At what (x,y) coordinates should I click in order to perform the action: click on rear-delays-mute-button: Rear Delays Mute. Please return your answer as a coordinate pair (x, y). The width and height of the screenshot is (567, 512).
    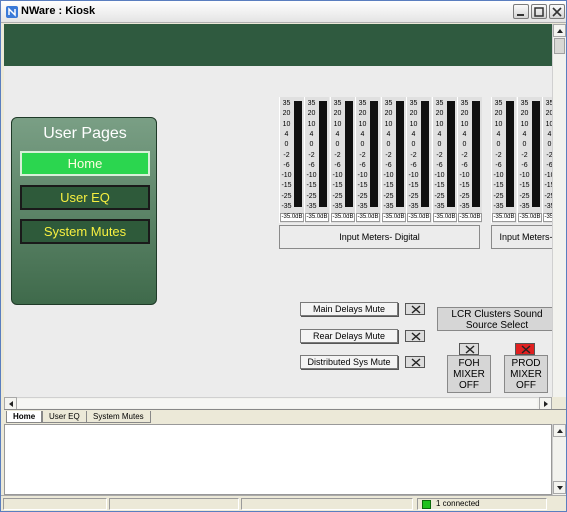
    Looking at the image, I should click on (349, 336).